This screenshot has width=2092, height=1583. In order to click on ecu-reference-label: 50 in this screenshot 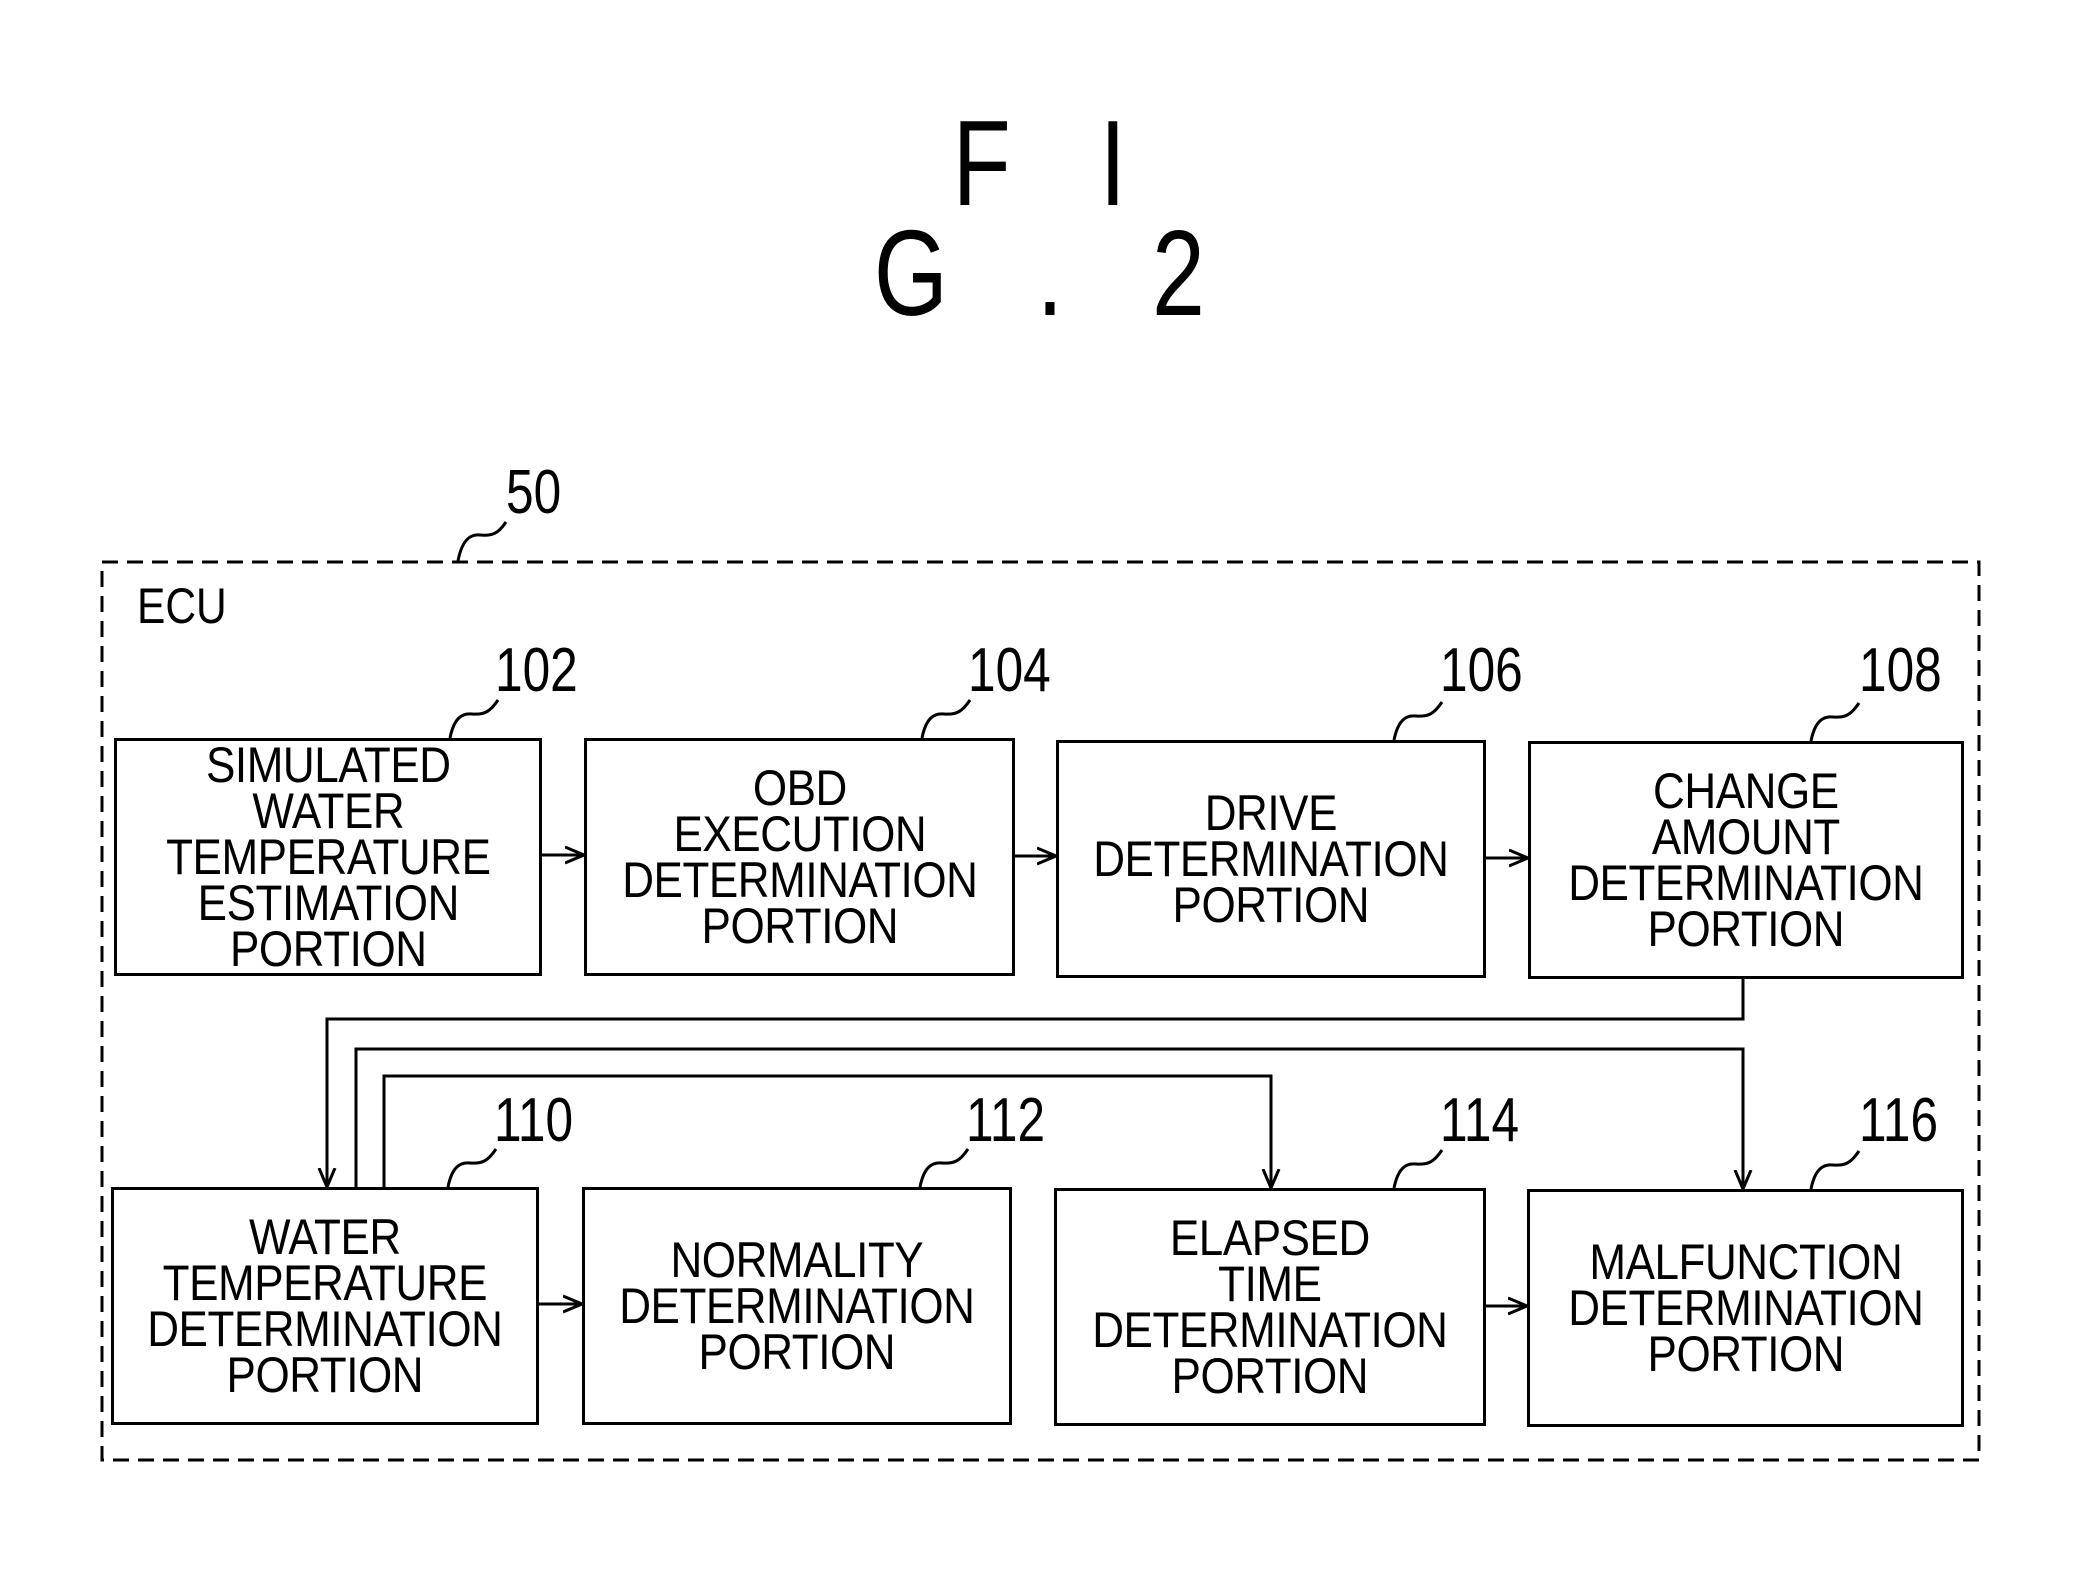, I will do `click(534, 492)`.